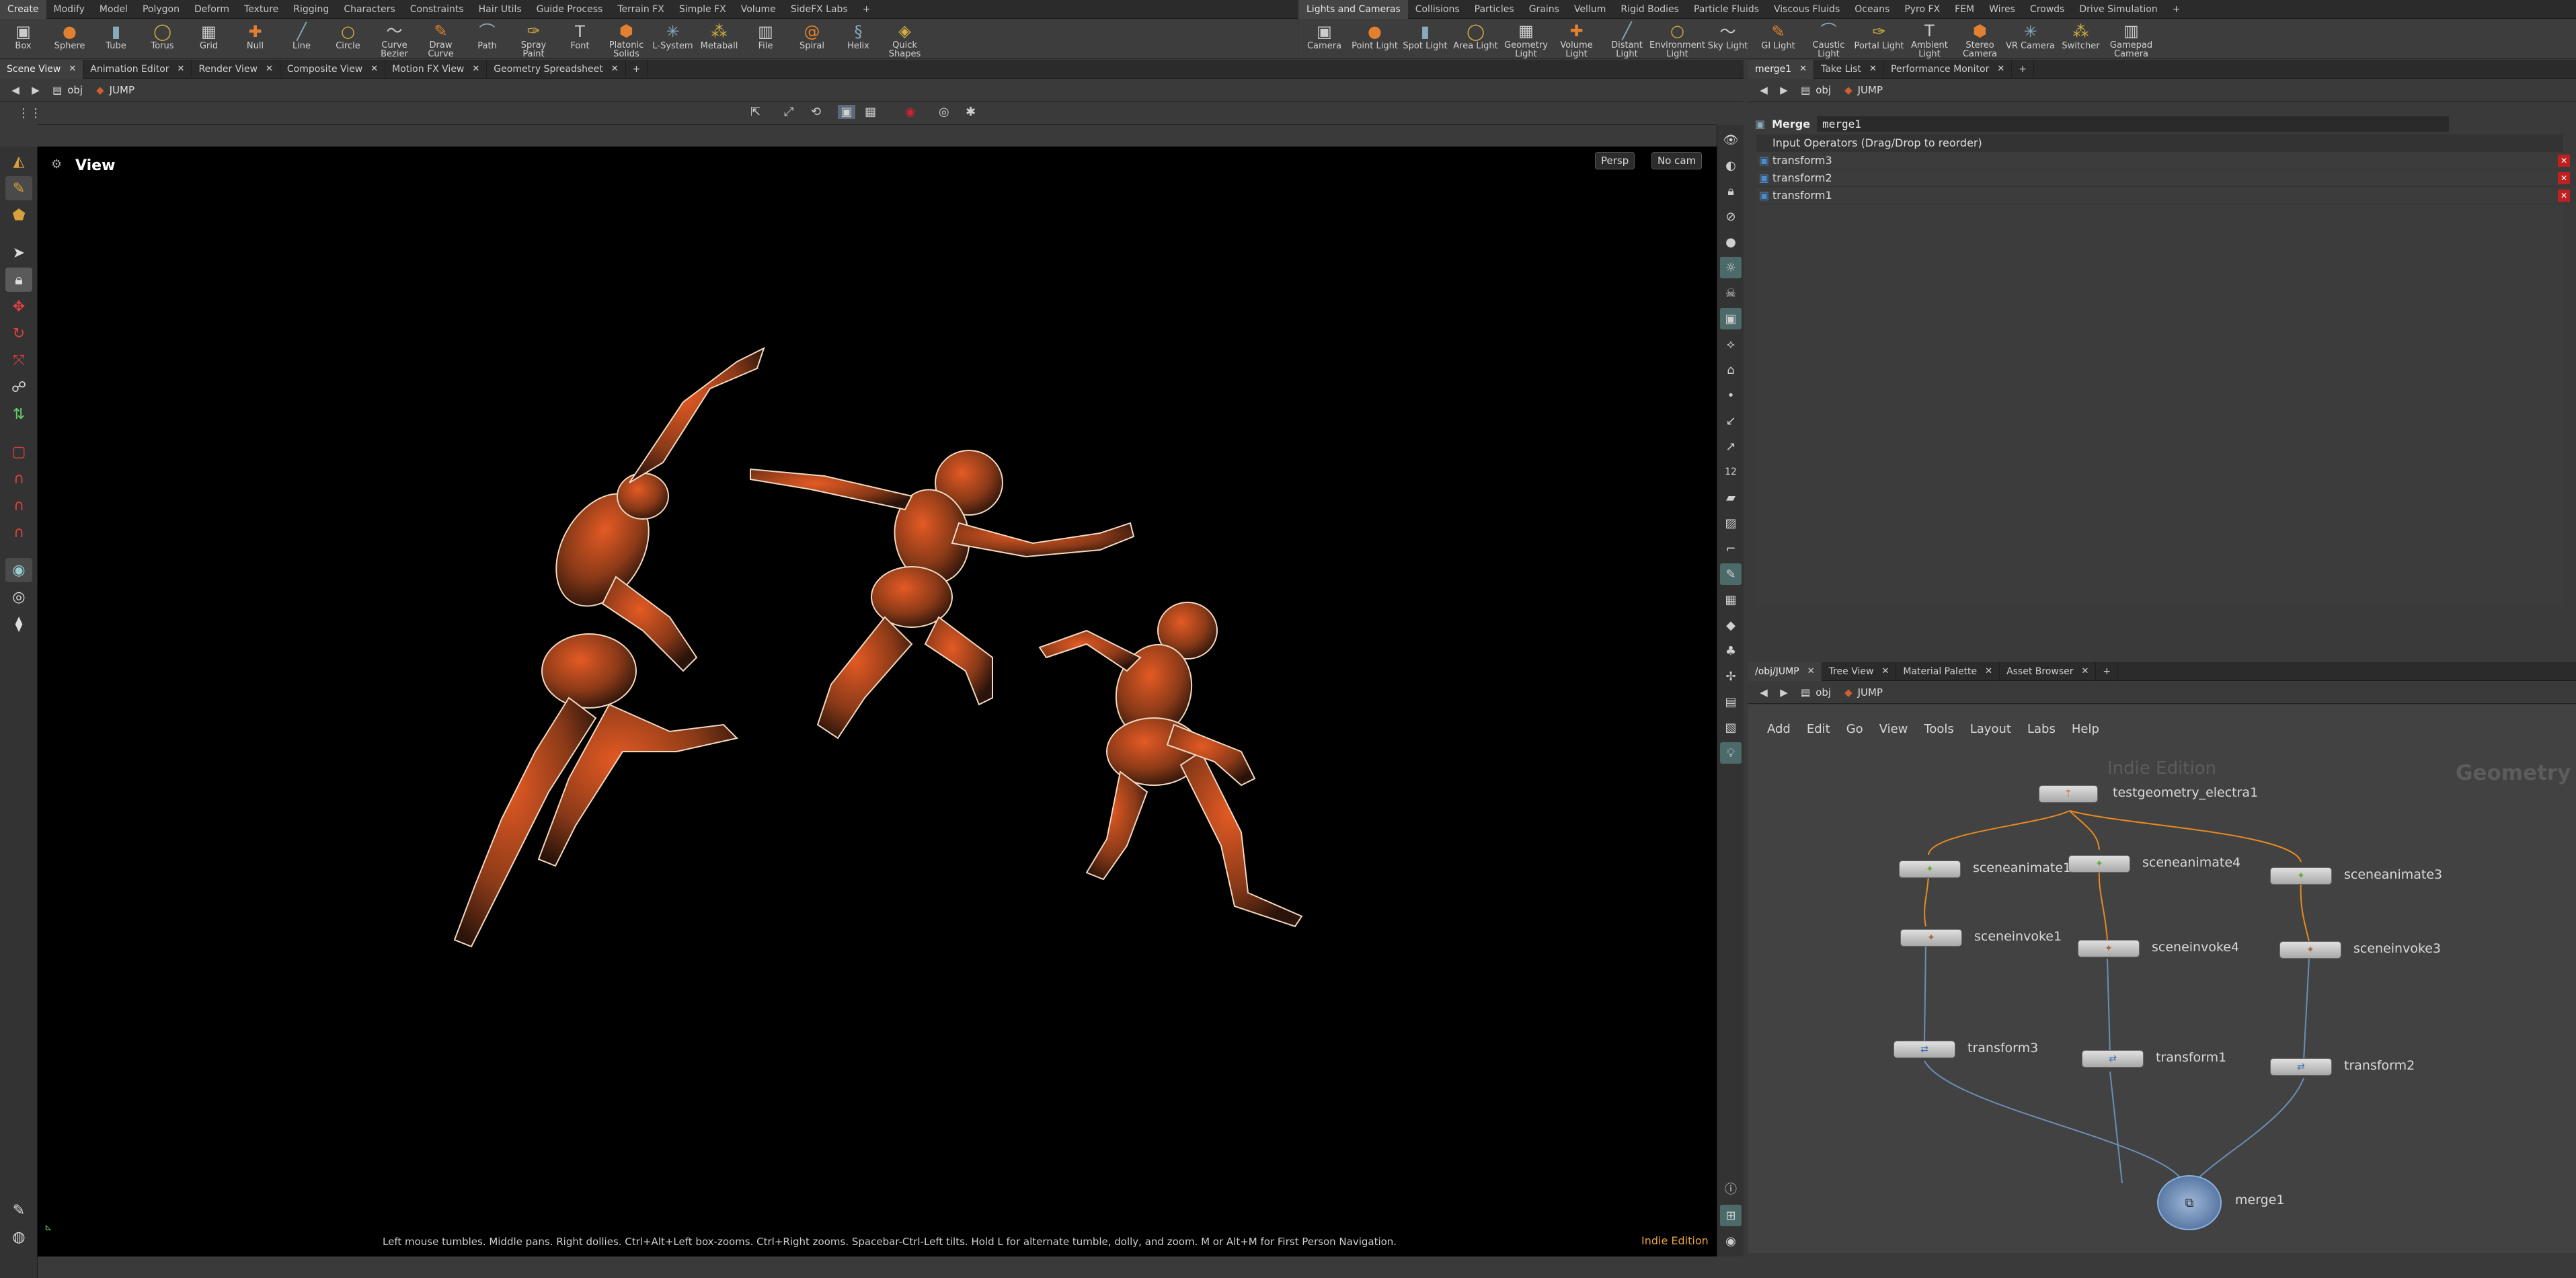 This screenshot has width=2576, height=1278. Describe the element at coordinates (703, 9) in the screenshot. I see `shelf-tab-simple-fx: Simple FX` at that location.